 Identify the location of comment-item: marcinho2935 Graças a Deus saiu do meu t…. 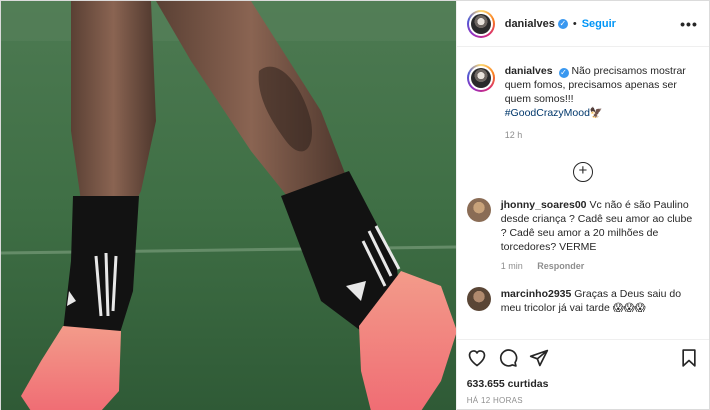
(582, 301).